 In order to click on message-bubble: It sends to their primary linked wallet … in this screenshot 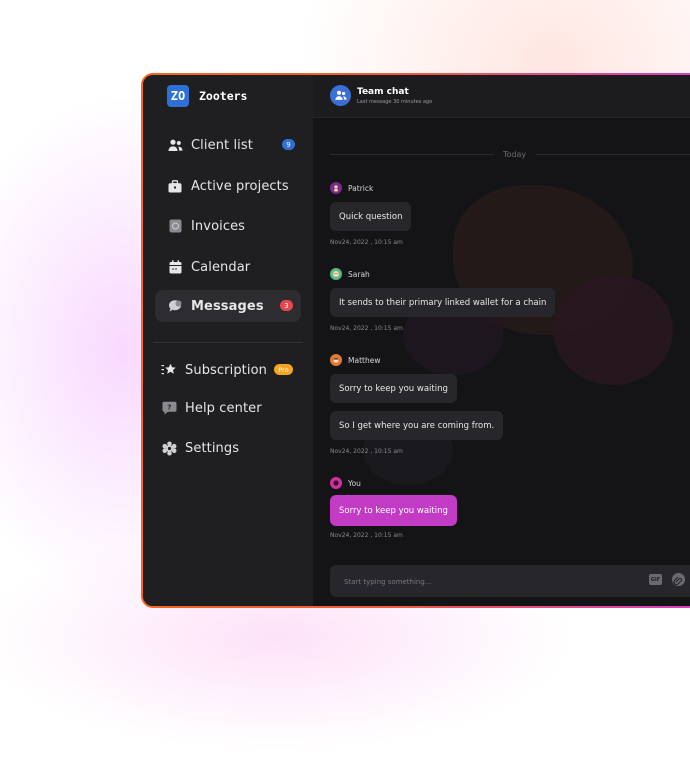, I will do `click(443, 302)`.